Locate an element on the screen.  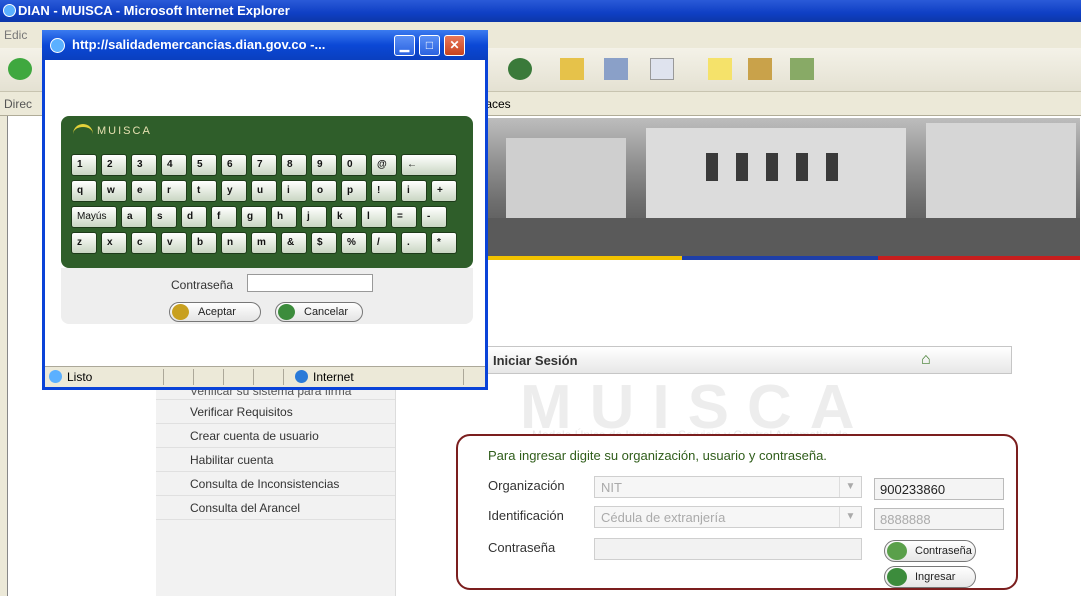
organizacion-select: NIT ▼ is located at coordinates (728, 487).